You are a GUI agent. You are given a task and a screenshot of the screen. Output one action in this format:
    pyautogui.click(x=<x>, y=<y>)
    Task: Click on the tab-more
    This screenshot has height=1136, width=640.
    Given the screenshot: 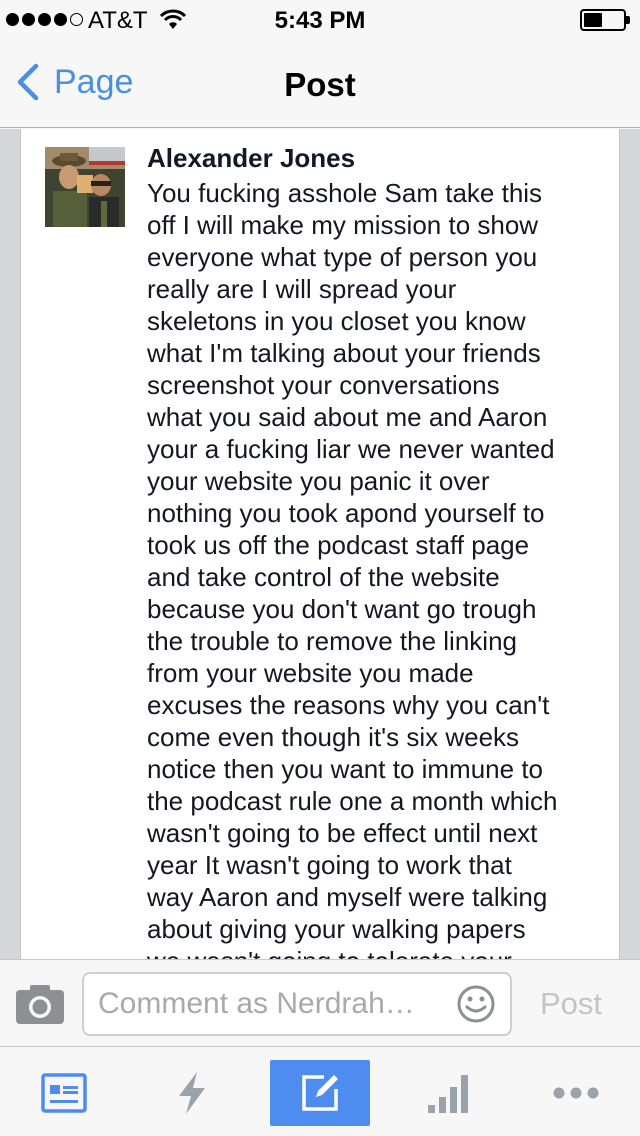 What is the action you would take?
    pyautogui.click(x=576, y=1093)
    